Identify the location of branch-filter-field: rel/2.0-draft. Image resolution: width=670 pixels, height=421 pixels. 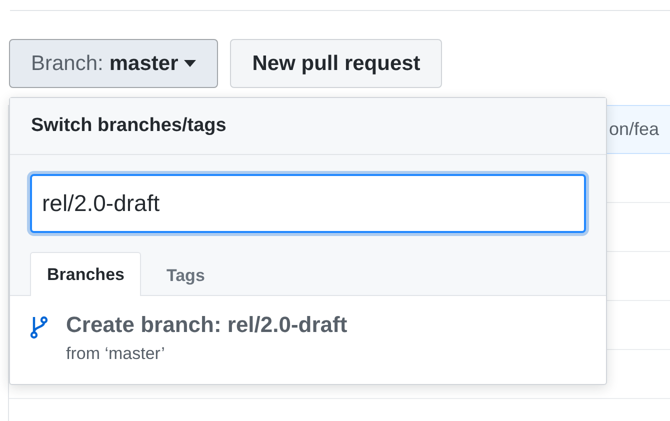
(308, 203).